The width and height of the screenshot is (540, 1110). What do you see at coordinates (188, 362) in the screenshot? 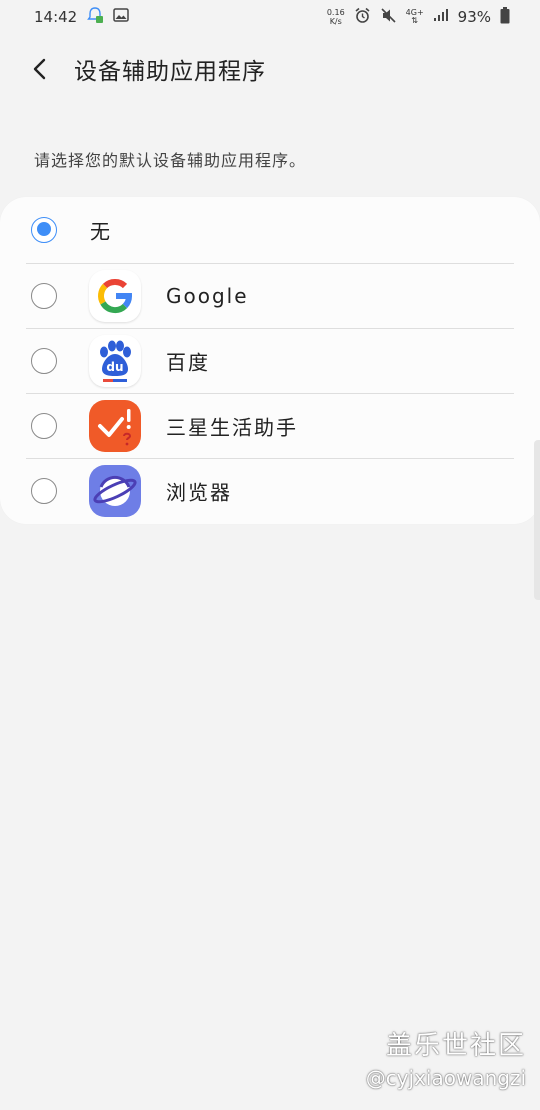
I see `option-label: 百度` at bounding box center [188, 362].